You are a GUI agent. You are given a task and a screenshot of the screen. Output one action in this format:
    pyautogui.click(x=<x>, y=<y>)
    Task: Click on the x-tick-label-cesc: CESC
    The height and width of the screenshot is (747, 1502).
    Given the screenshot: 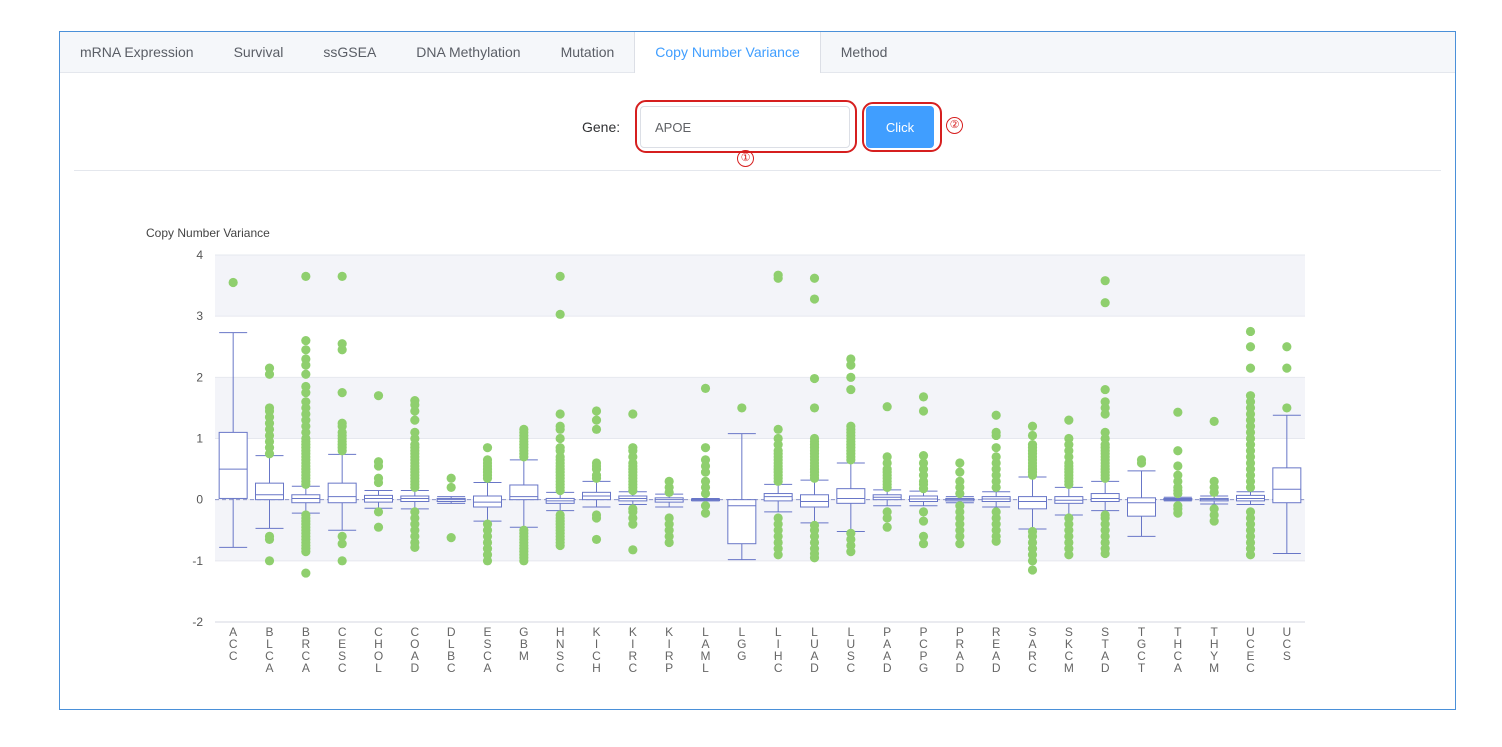 What is the action you would take?
    pyautogui.click(x=342, y=650)
    